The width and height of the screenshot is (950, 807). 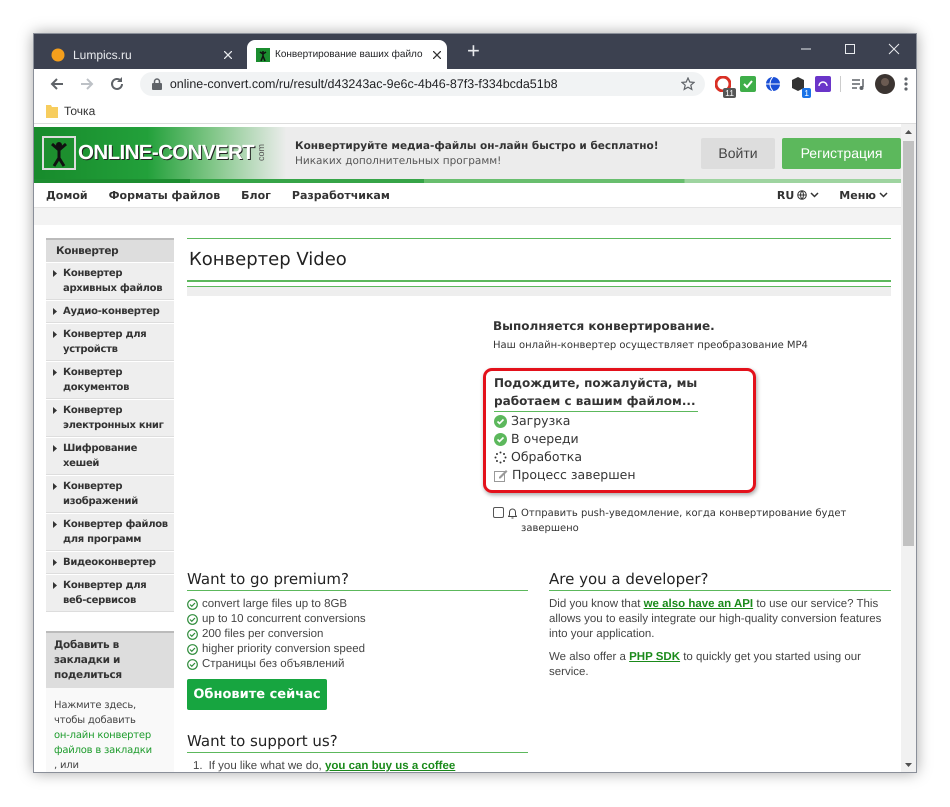 What do you see at coordinates (908, 343) in the screenshot?
I see `scrollbar-thumb` at bounding box center [908, 343].